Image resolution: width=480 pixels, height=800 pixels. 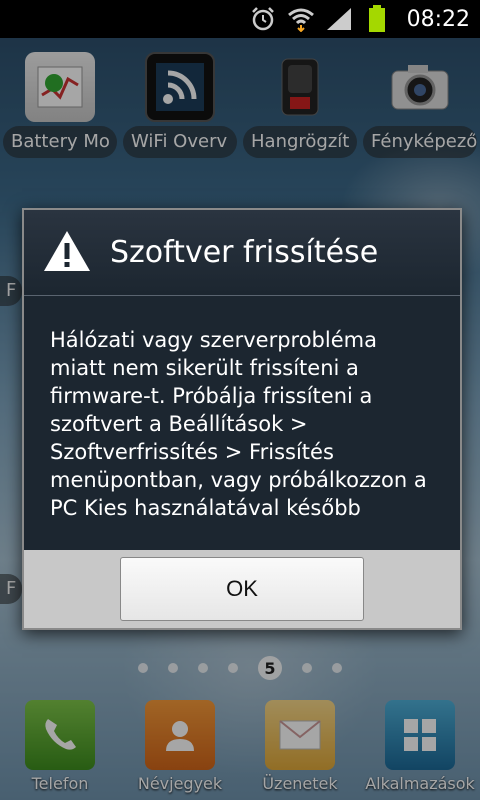 I want to click on dialog-title: Szoftver frissítése, so click(x=244, y=252).